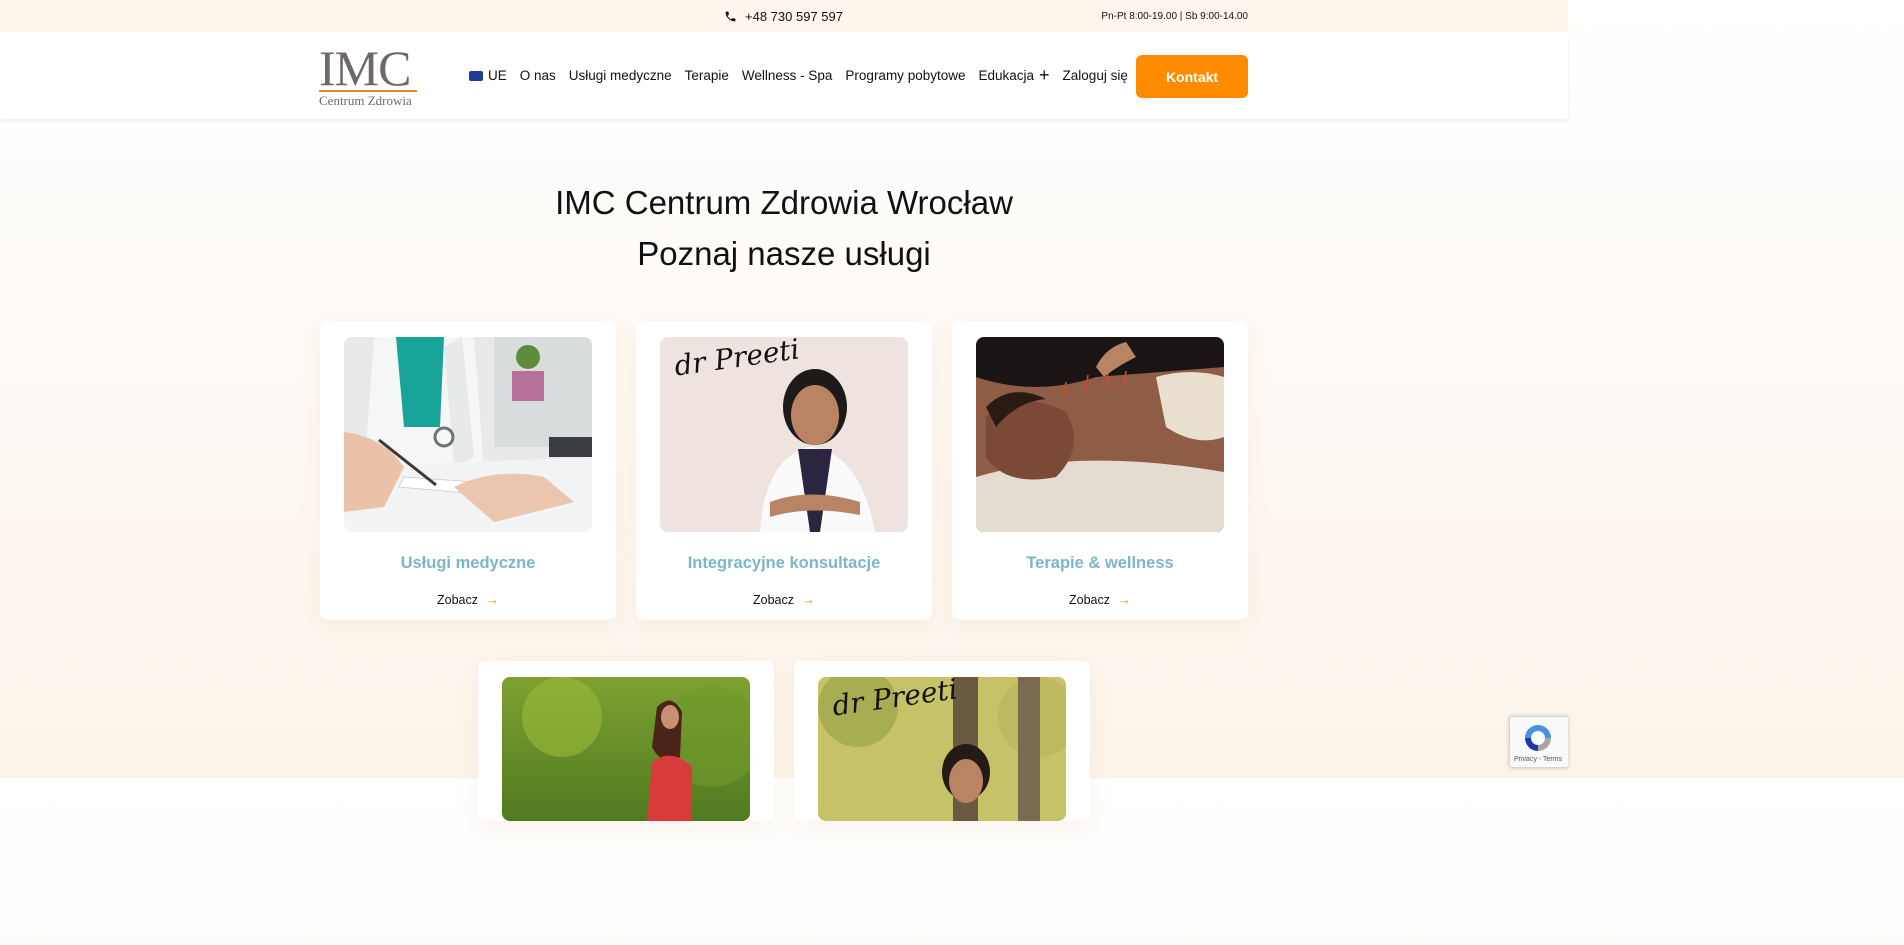  Describe the element at coordinates (620, 75) in the screenshot. I see `nav-item-uslugi-medyczne: Usługi medyczne` at that location.